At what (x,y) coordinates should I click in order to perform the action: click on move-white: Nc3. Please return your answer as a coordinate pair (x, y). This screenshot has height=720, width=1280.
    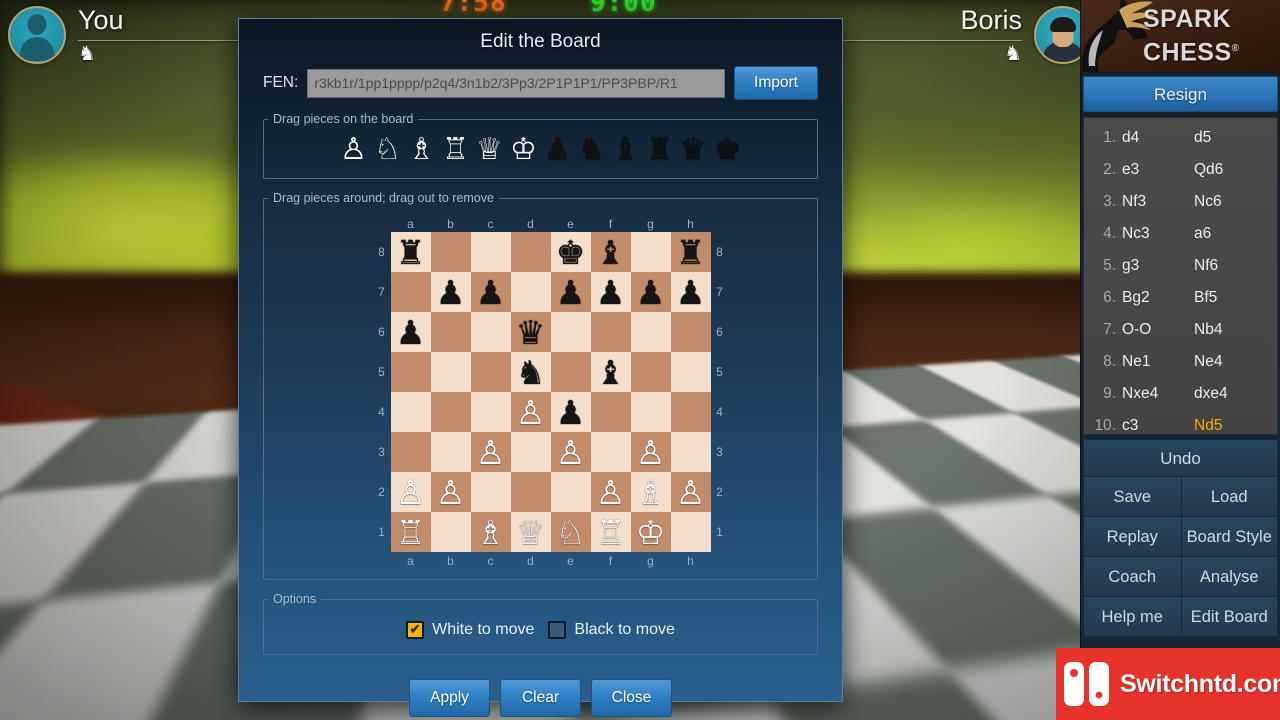
    Looking at the image, I should click on (1158, 234).